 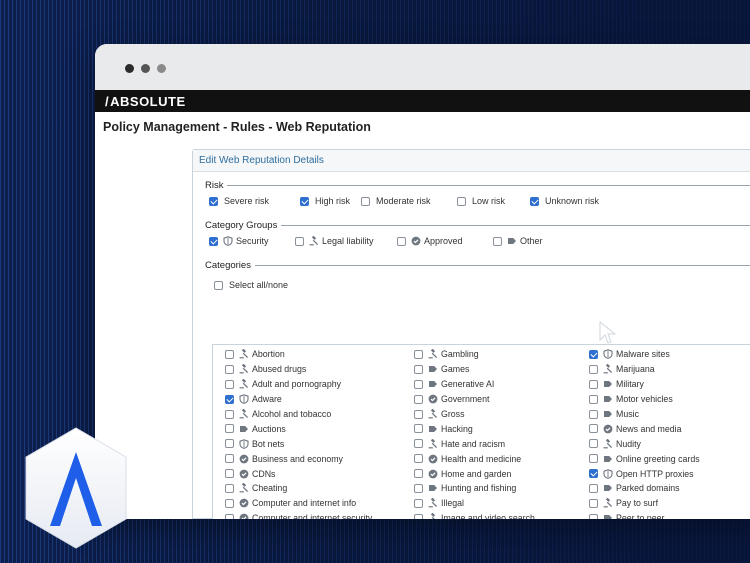 I want to click on category-music: Music, so click(x=668, y=414).